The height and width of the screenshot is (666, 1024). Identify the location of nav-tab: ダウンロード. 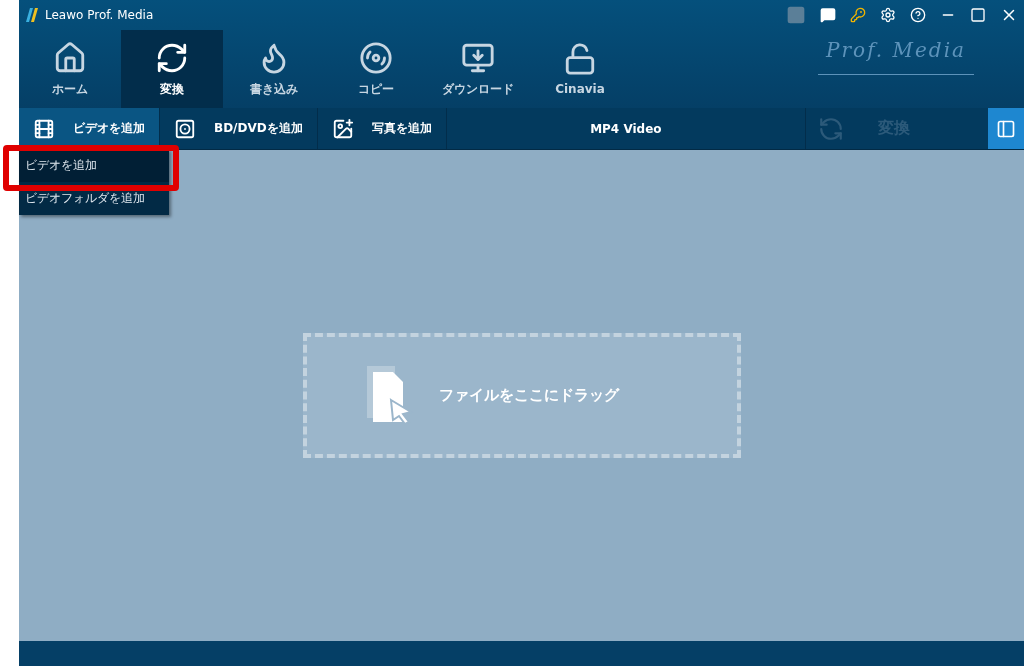
(478, 69).